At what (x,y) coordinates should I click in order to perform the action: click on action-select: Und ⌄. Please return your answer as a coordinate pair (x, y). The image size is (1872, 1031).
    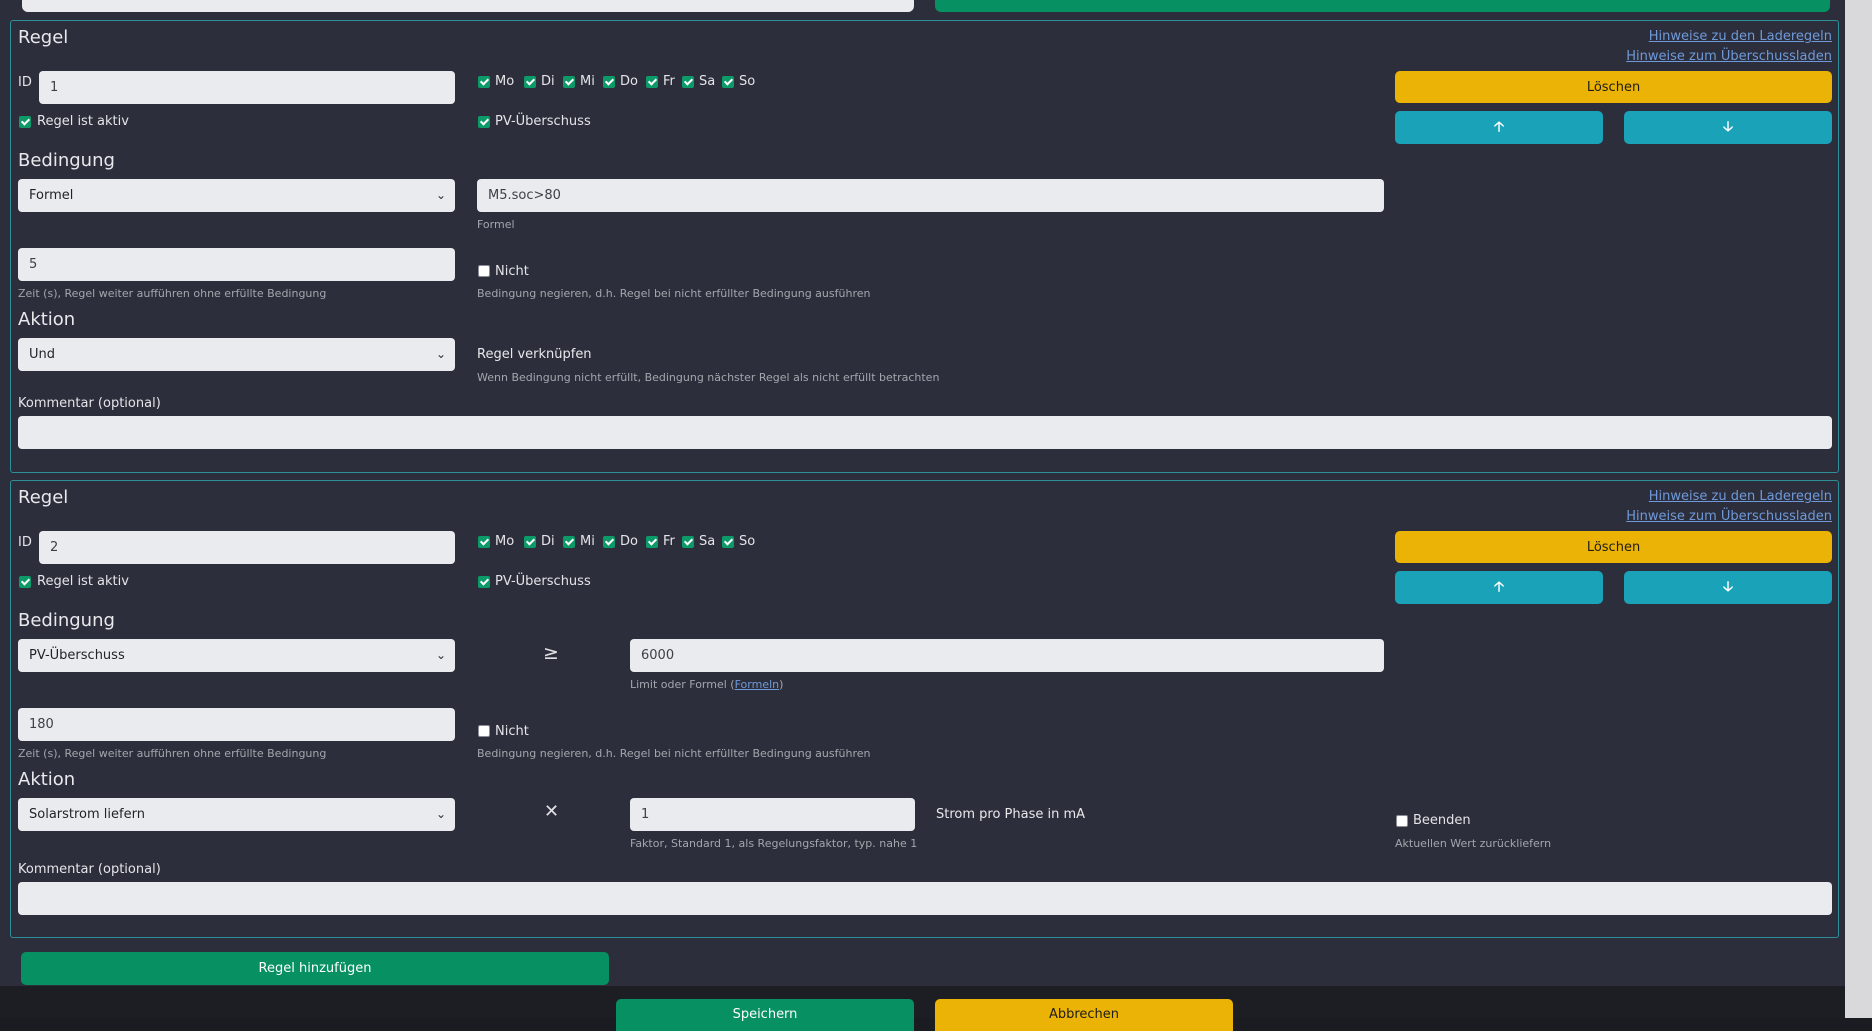
    Looking at the image, I should click on (236, 354).